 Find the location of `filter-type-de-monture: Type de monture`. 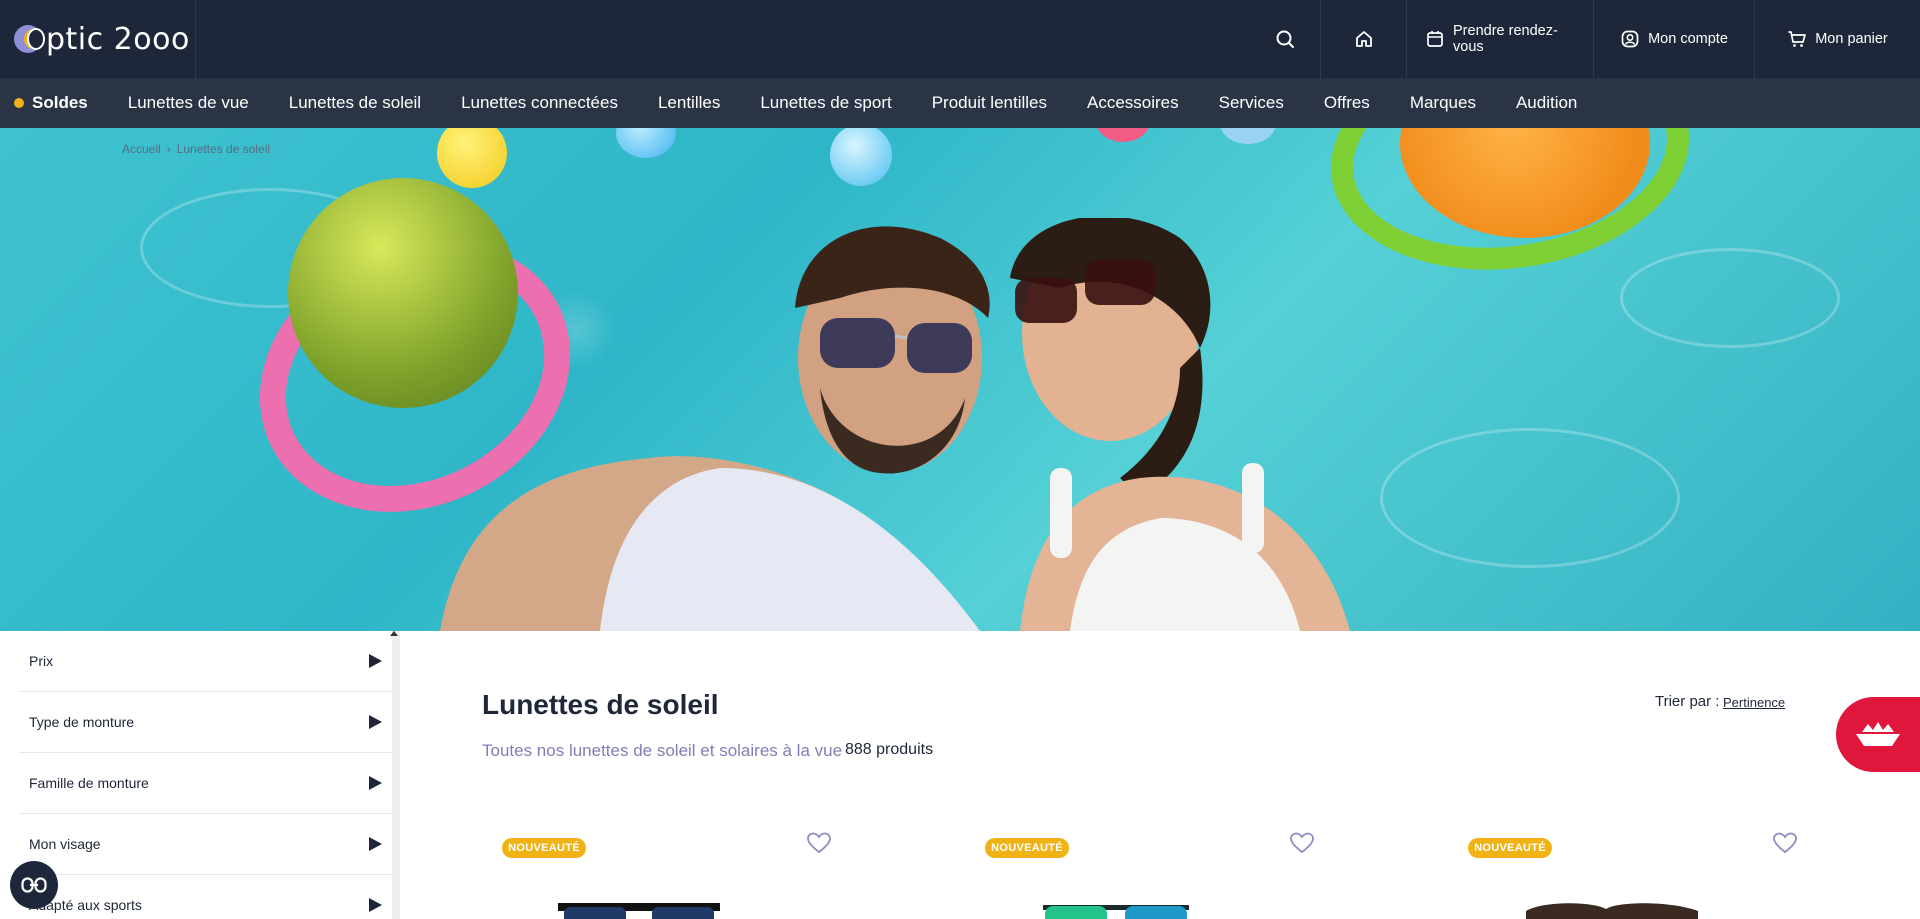

filter-type-de-monture: Type de monture is located at coordinates (205, 722).